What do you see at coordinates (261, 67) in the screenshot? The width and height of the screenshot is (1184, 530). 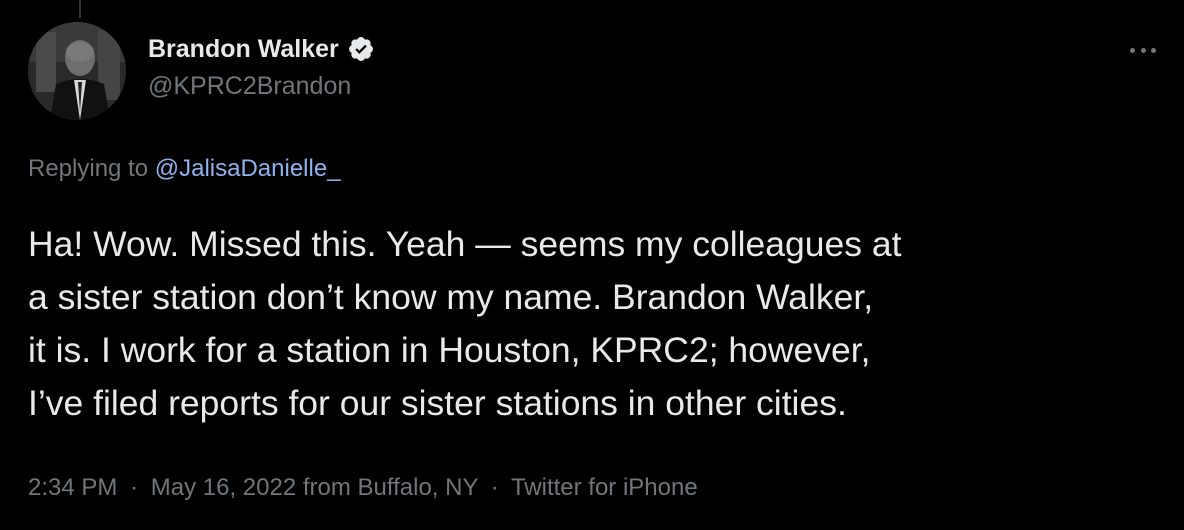 I see `author-block: Brandon Walker @KPRC2Brandon` at bounding box center [261, 67].